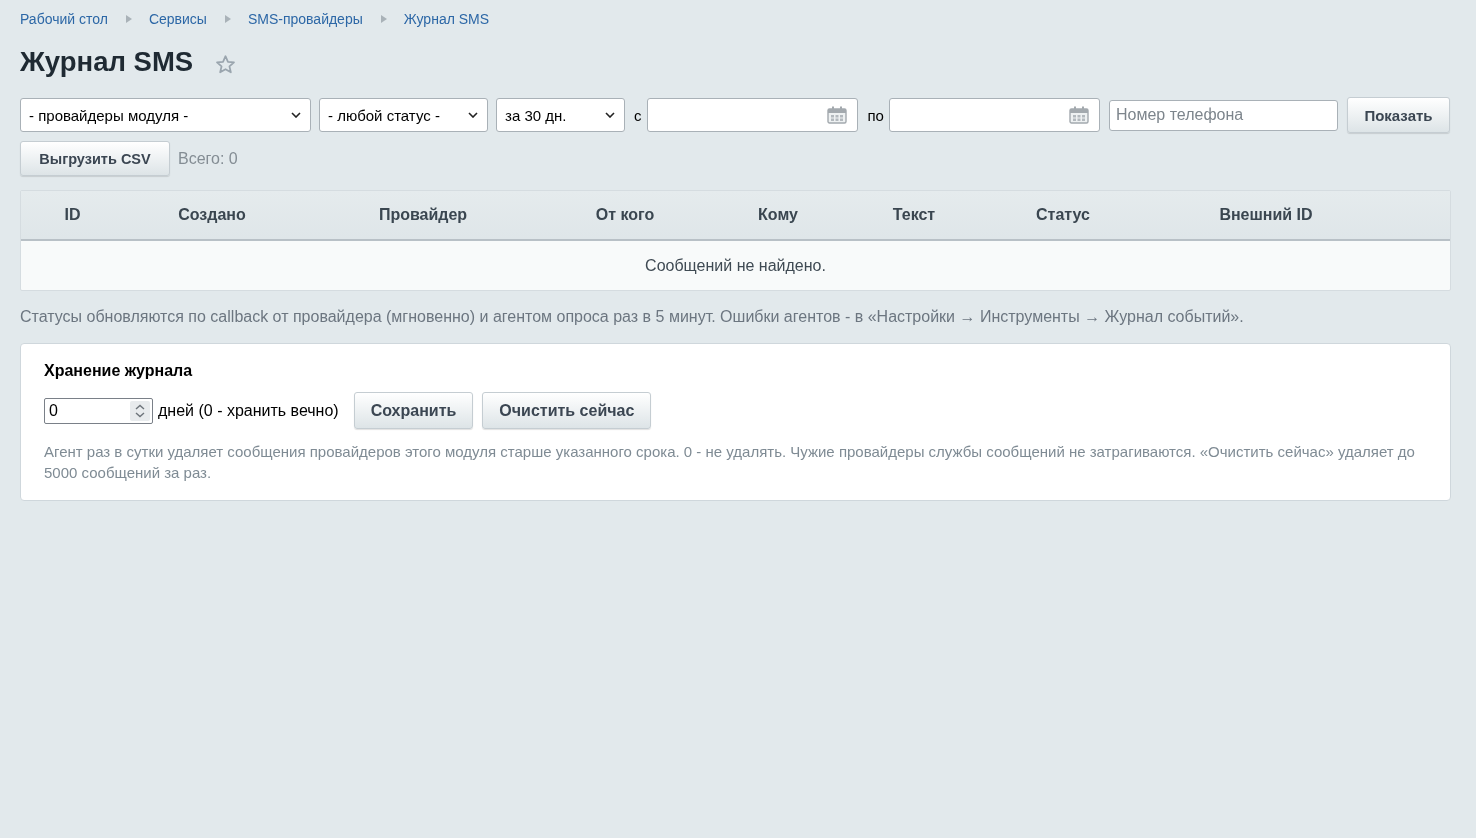  What do you see at coordinates (778, 215) in the screenshot?
I see `column-header: Кому` at bounding box center [778, 215].